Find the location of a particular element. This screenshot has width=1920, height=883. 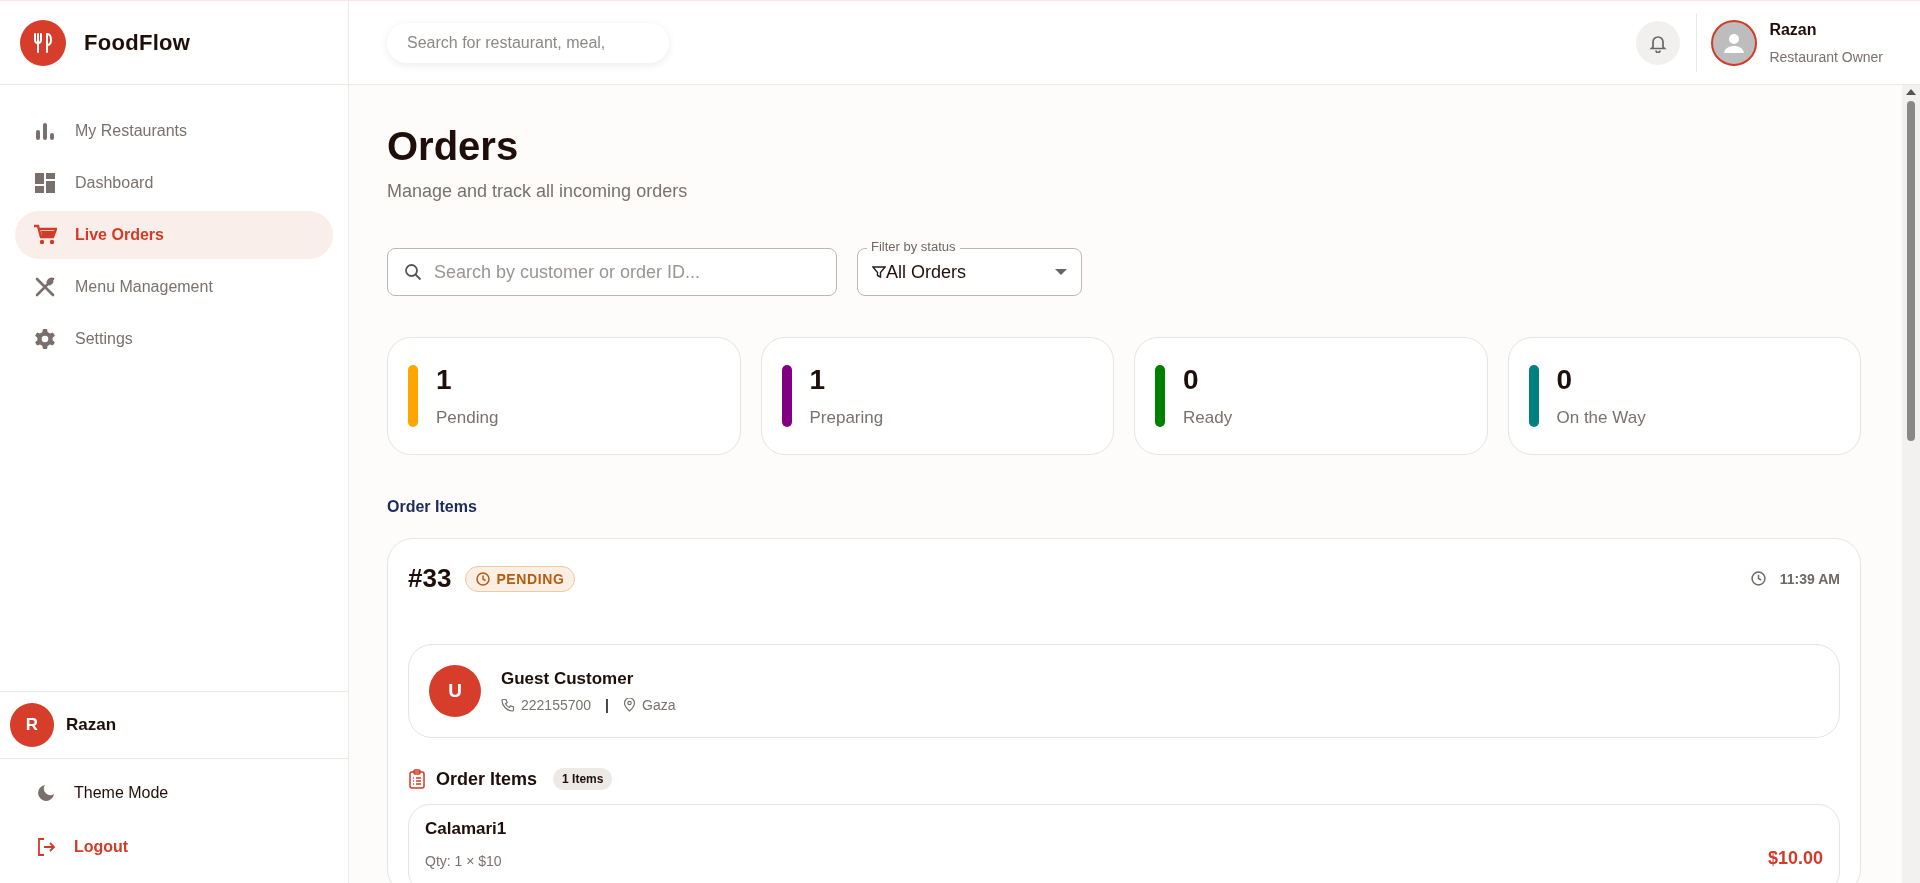

filter-label: Filter by status is located at coordinates (913, 247).